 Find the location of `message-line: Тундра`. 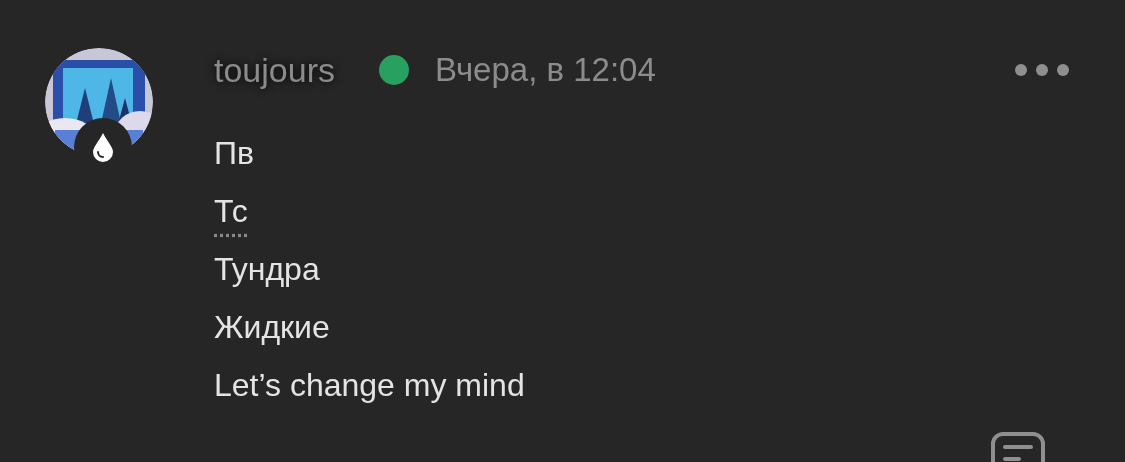

message-line: Тундра is located at coordinates (267, 269).